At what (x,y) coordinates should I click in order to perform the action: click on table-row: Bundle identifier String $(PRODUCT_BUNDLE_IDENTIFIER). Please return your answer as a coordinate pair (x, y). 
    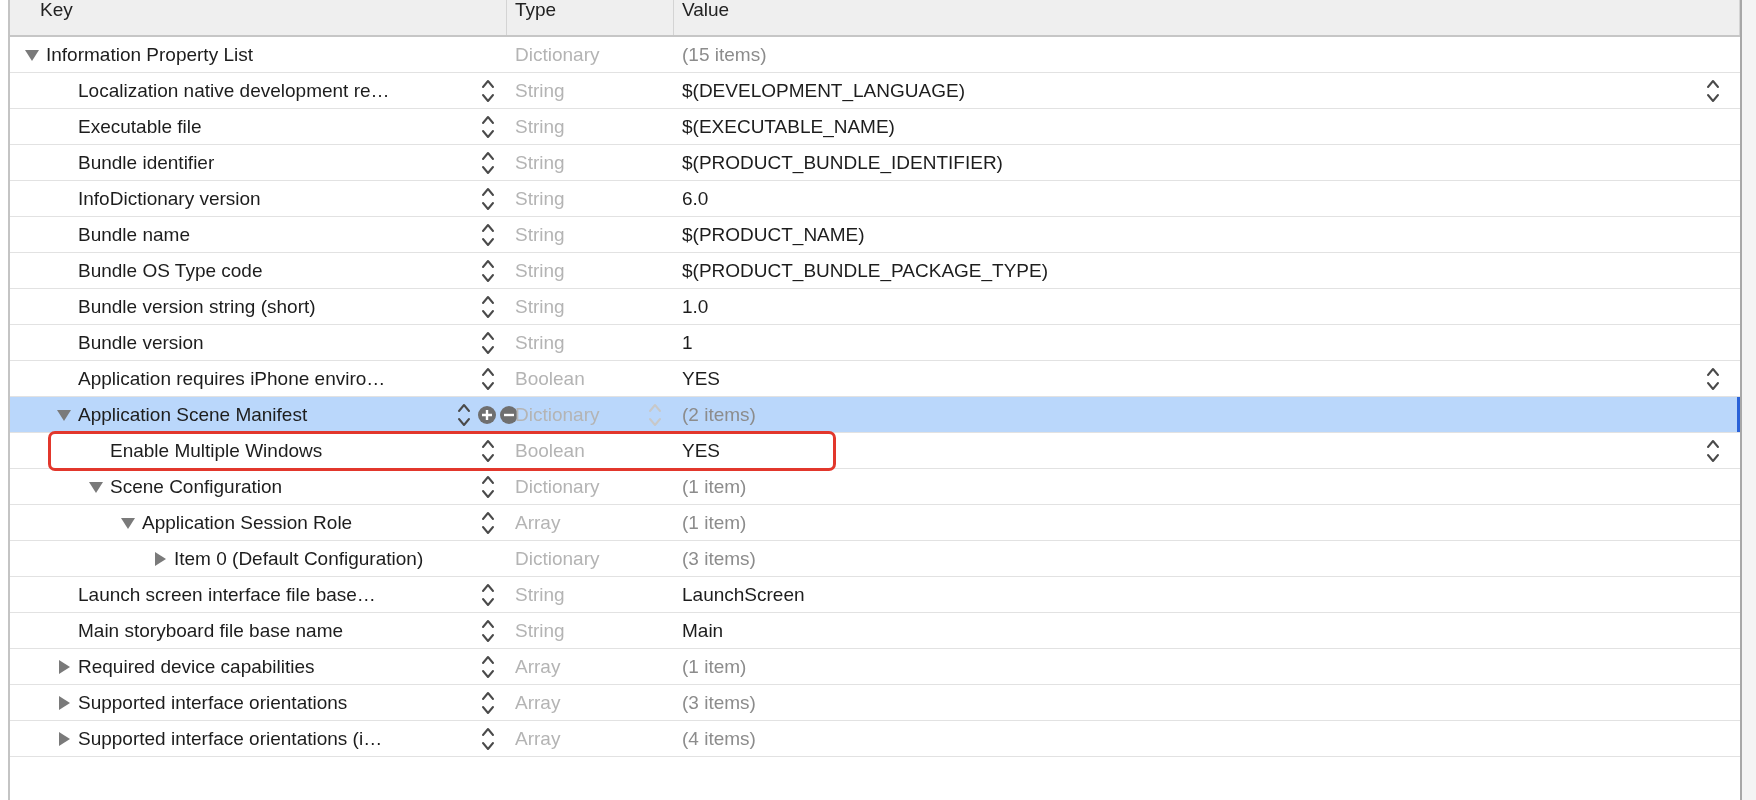
    Looking at the image, I should click on (875, 163).